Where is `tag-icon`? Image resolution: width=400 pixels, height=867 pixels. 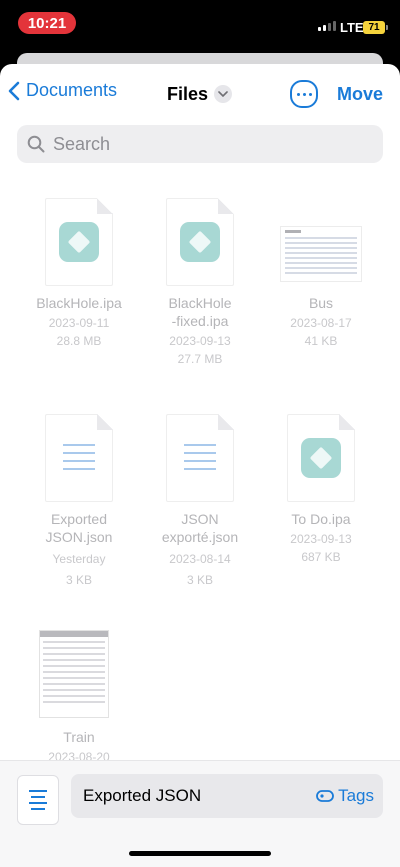
tag-icon is located at coordinates (325, 796).